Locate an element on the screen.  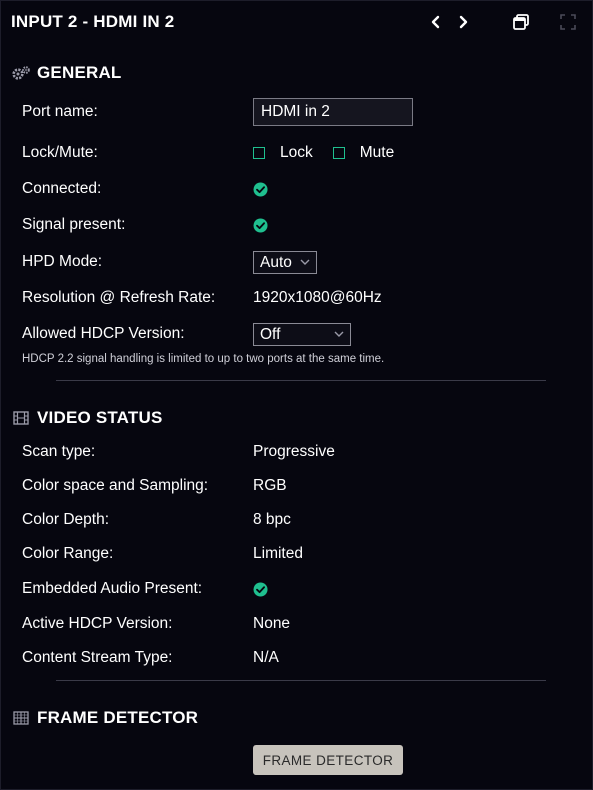
next-button is located at coordinates (463, 22).